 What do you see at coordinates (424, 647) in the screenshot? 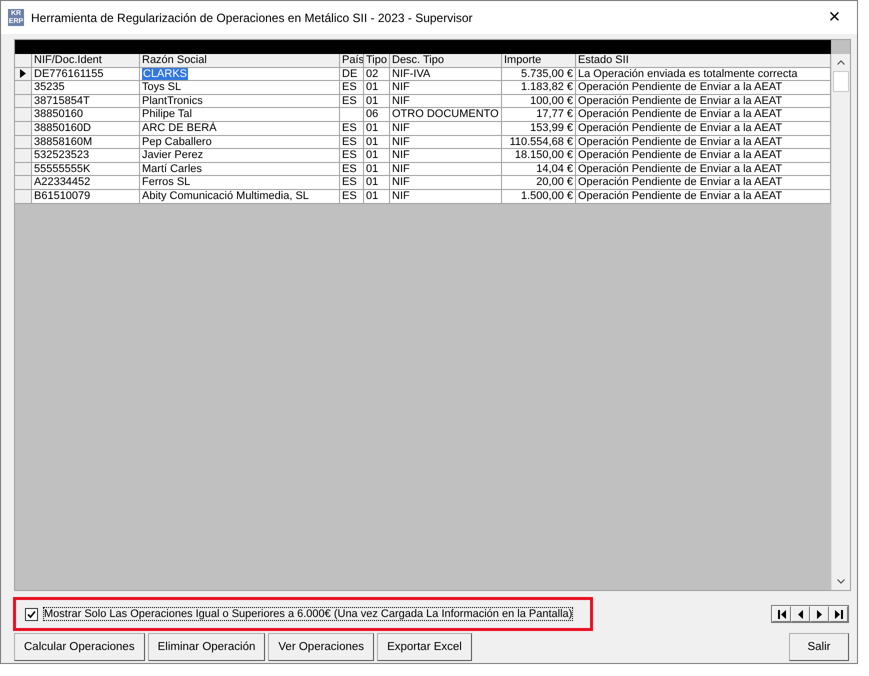
I see `action-button: Exportar Excel` at bounding box center [424, 647].